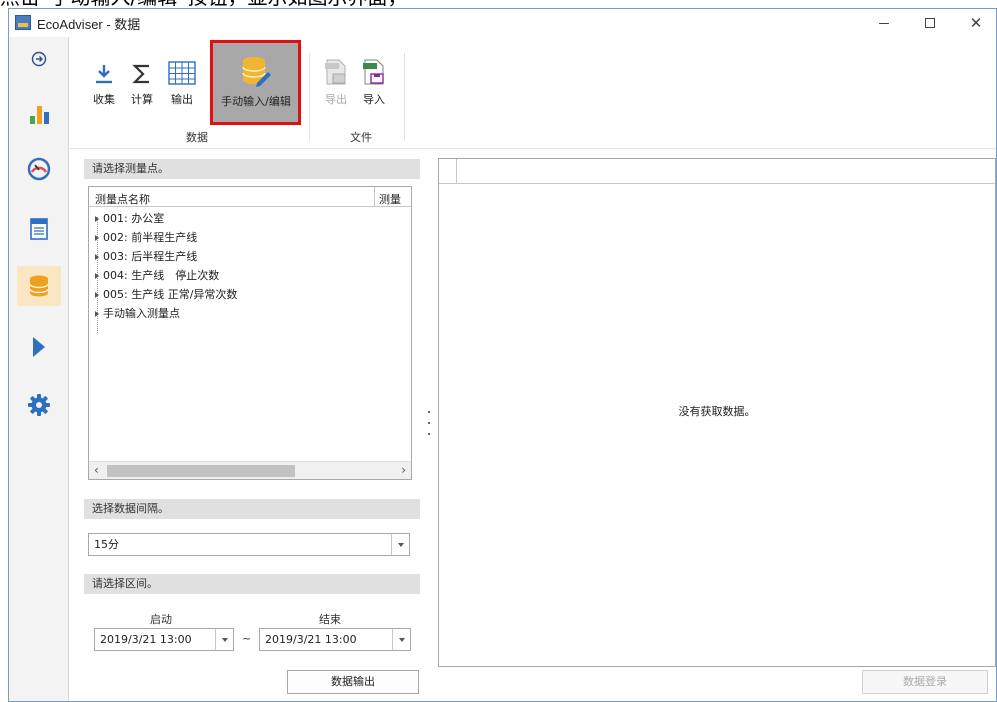 Image resolution: width=997 pixels, height=702 pixels. What do you see at coordinates (311, 639) in the screenshot?
I see `end-datetime-value: 2019/3/21 13:00` at bounding box center [311, 639].